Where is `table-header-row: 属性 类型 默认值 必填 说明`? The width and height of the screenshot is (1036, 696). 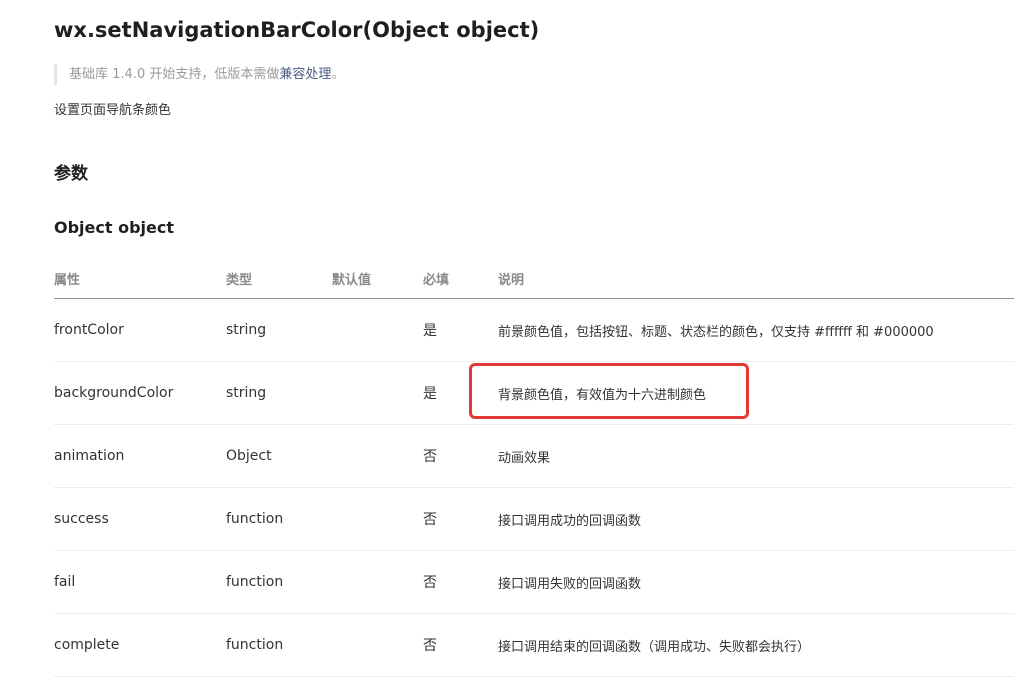
table-header-row: 属性 类型 默认值 必填 说明 is located at coordinates (534, 278).